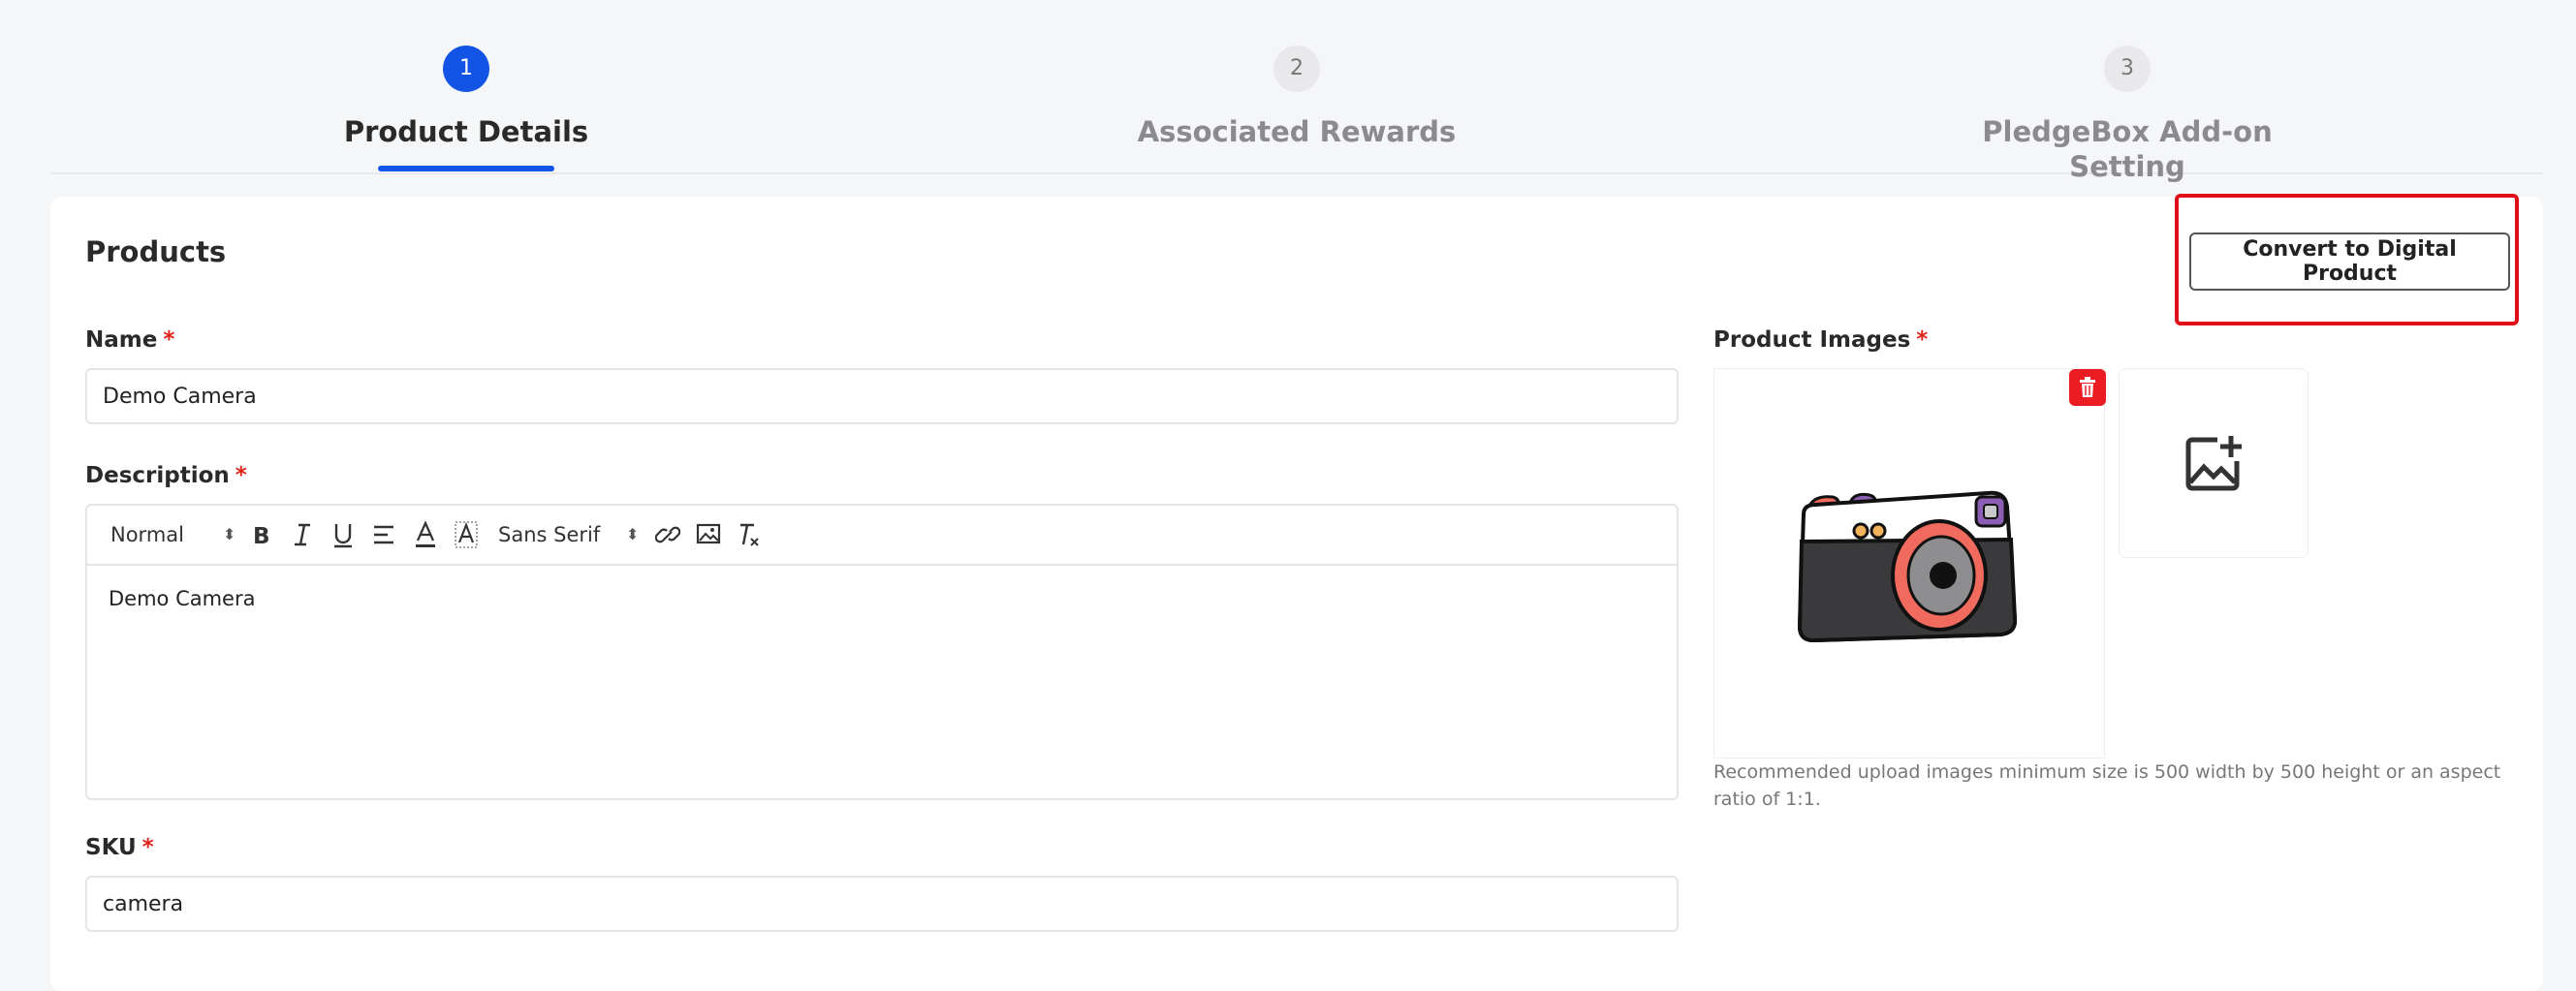 Image resolution: width=2576 pixels, height=991 pixels. Describe the element at coordinates (1297, 131) in the screenshot. I see `step-label: Associated Rewards` at that location.